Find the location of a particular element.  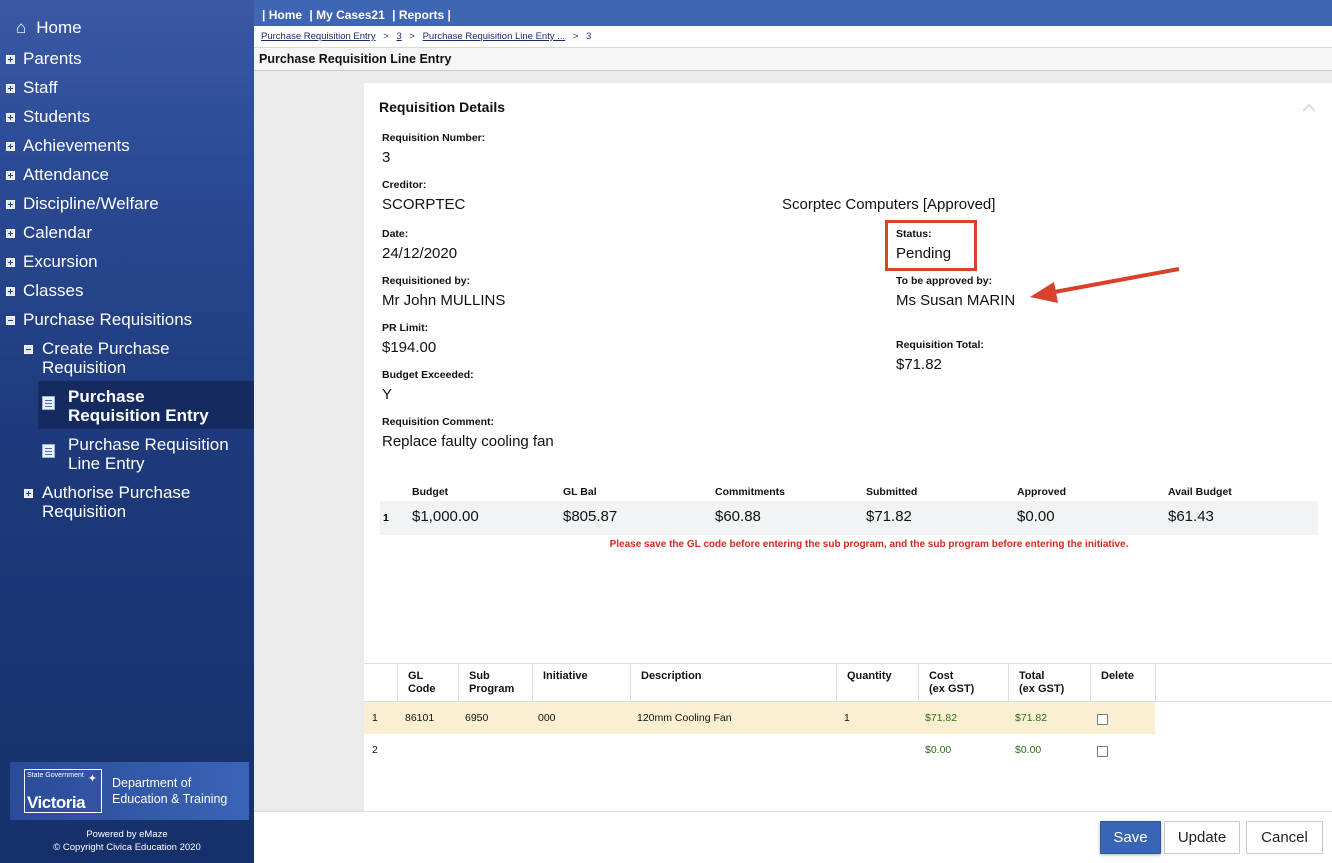

nav-home: ⌂ Home is located at coordinates (49, 28).